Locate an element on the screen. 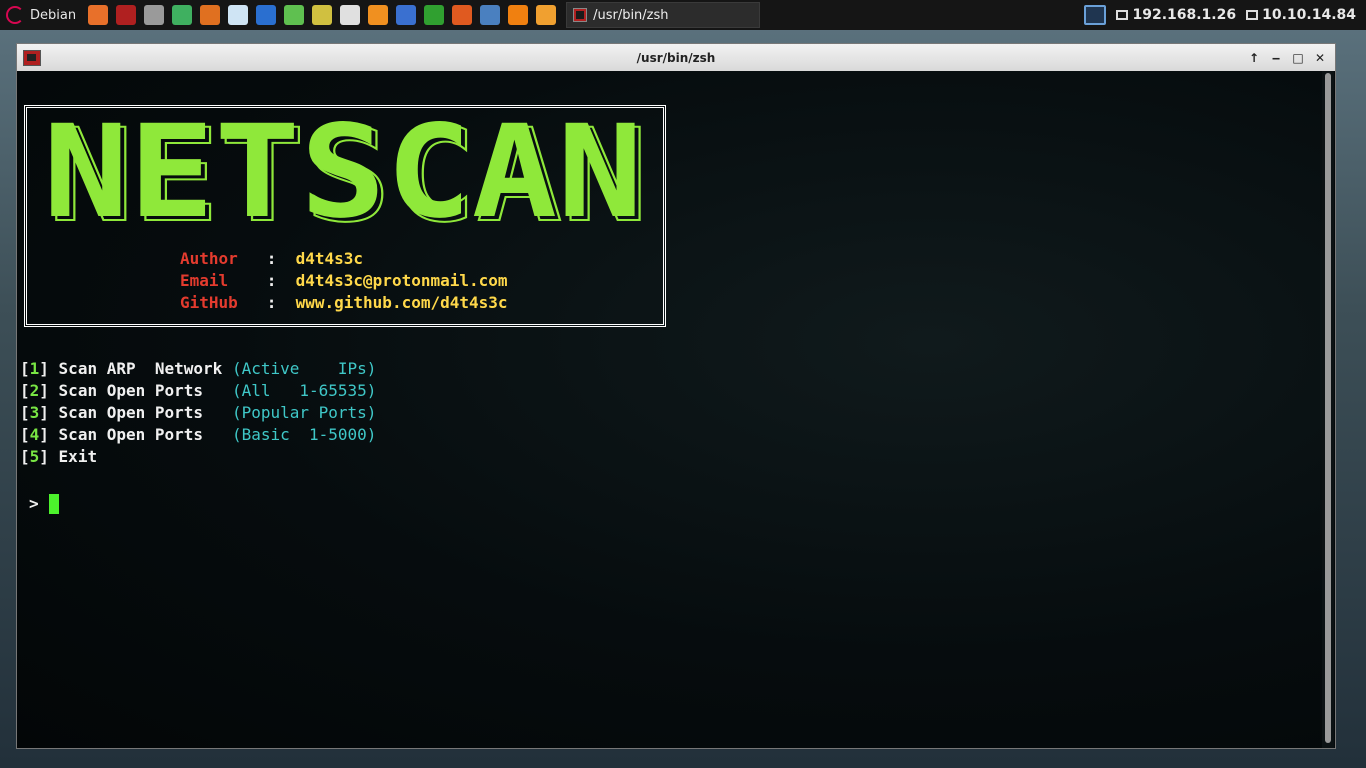 This screenshot has width=1366, height=768. github-row: GitHub : www.github.com/d4t4s3c is located at coordinates (344, 302).